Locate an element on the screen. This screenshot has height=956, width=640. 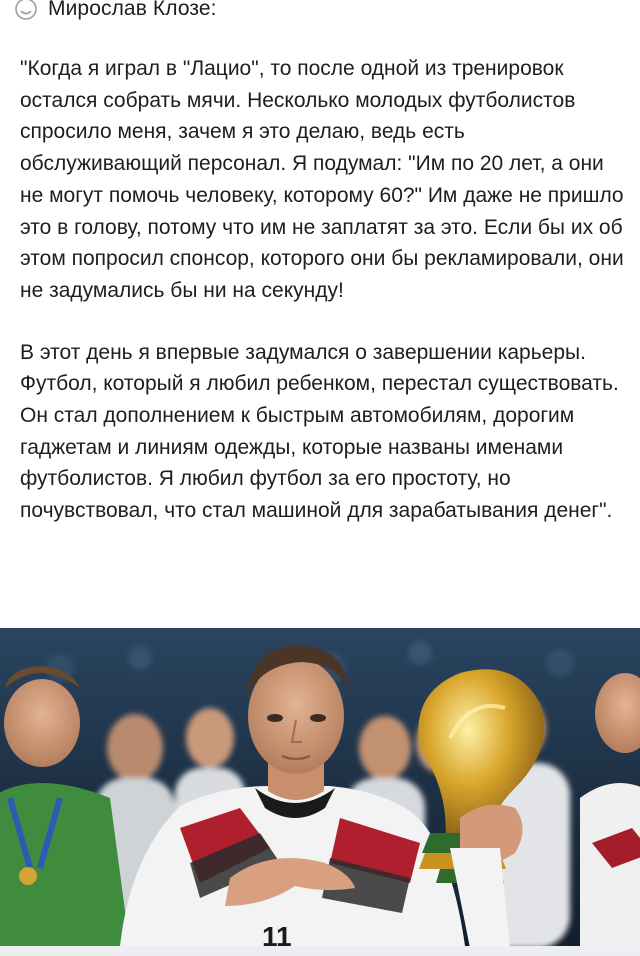
post-header: Мирослав Клозе: is located at coordinates (115, 12).